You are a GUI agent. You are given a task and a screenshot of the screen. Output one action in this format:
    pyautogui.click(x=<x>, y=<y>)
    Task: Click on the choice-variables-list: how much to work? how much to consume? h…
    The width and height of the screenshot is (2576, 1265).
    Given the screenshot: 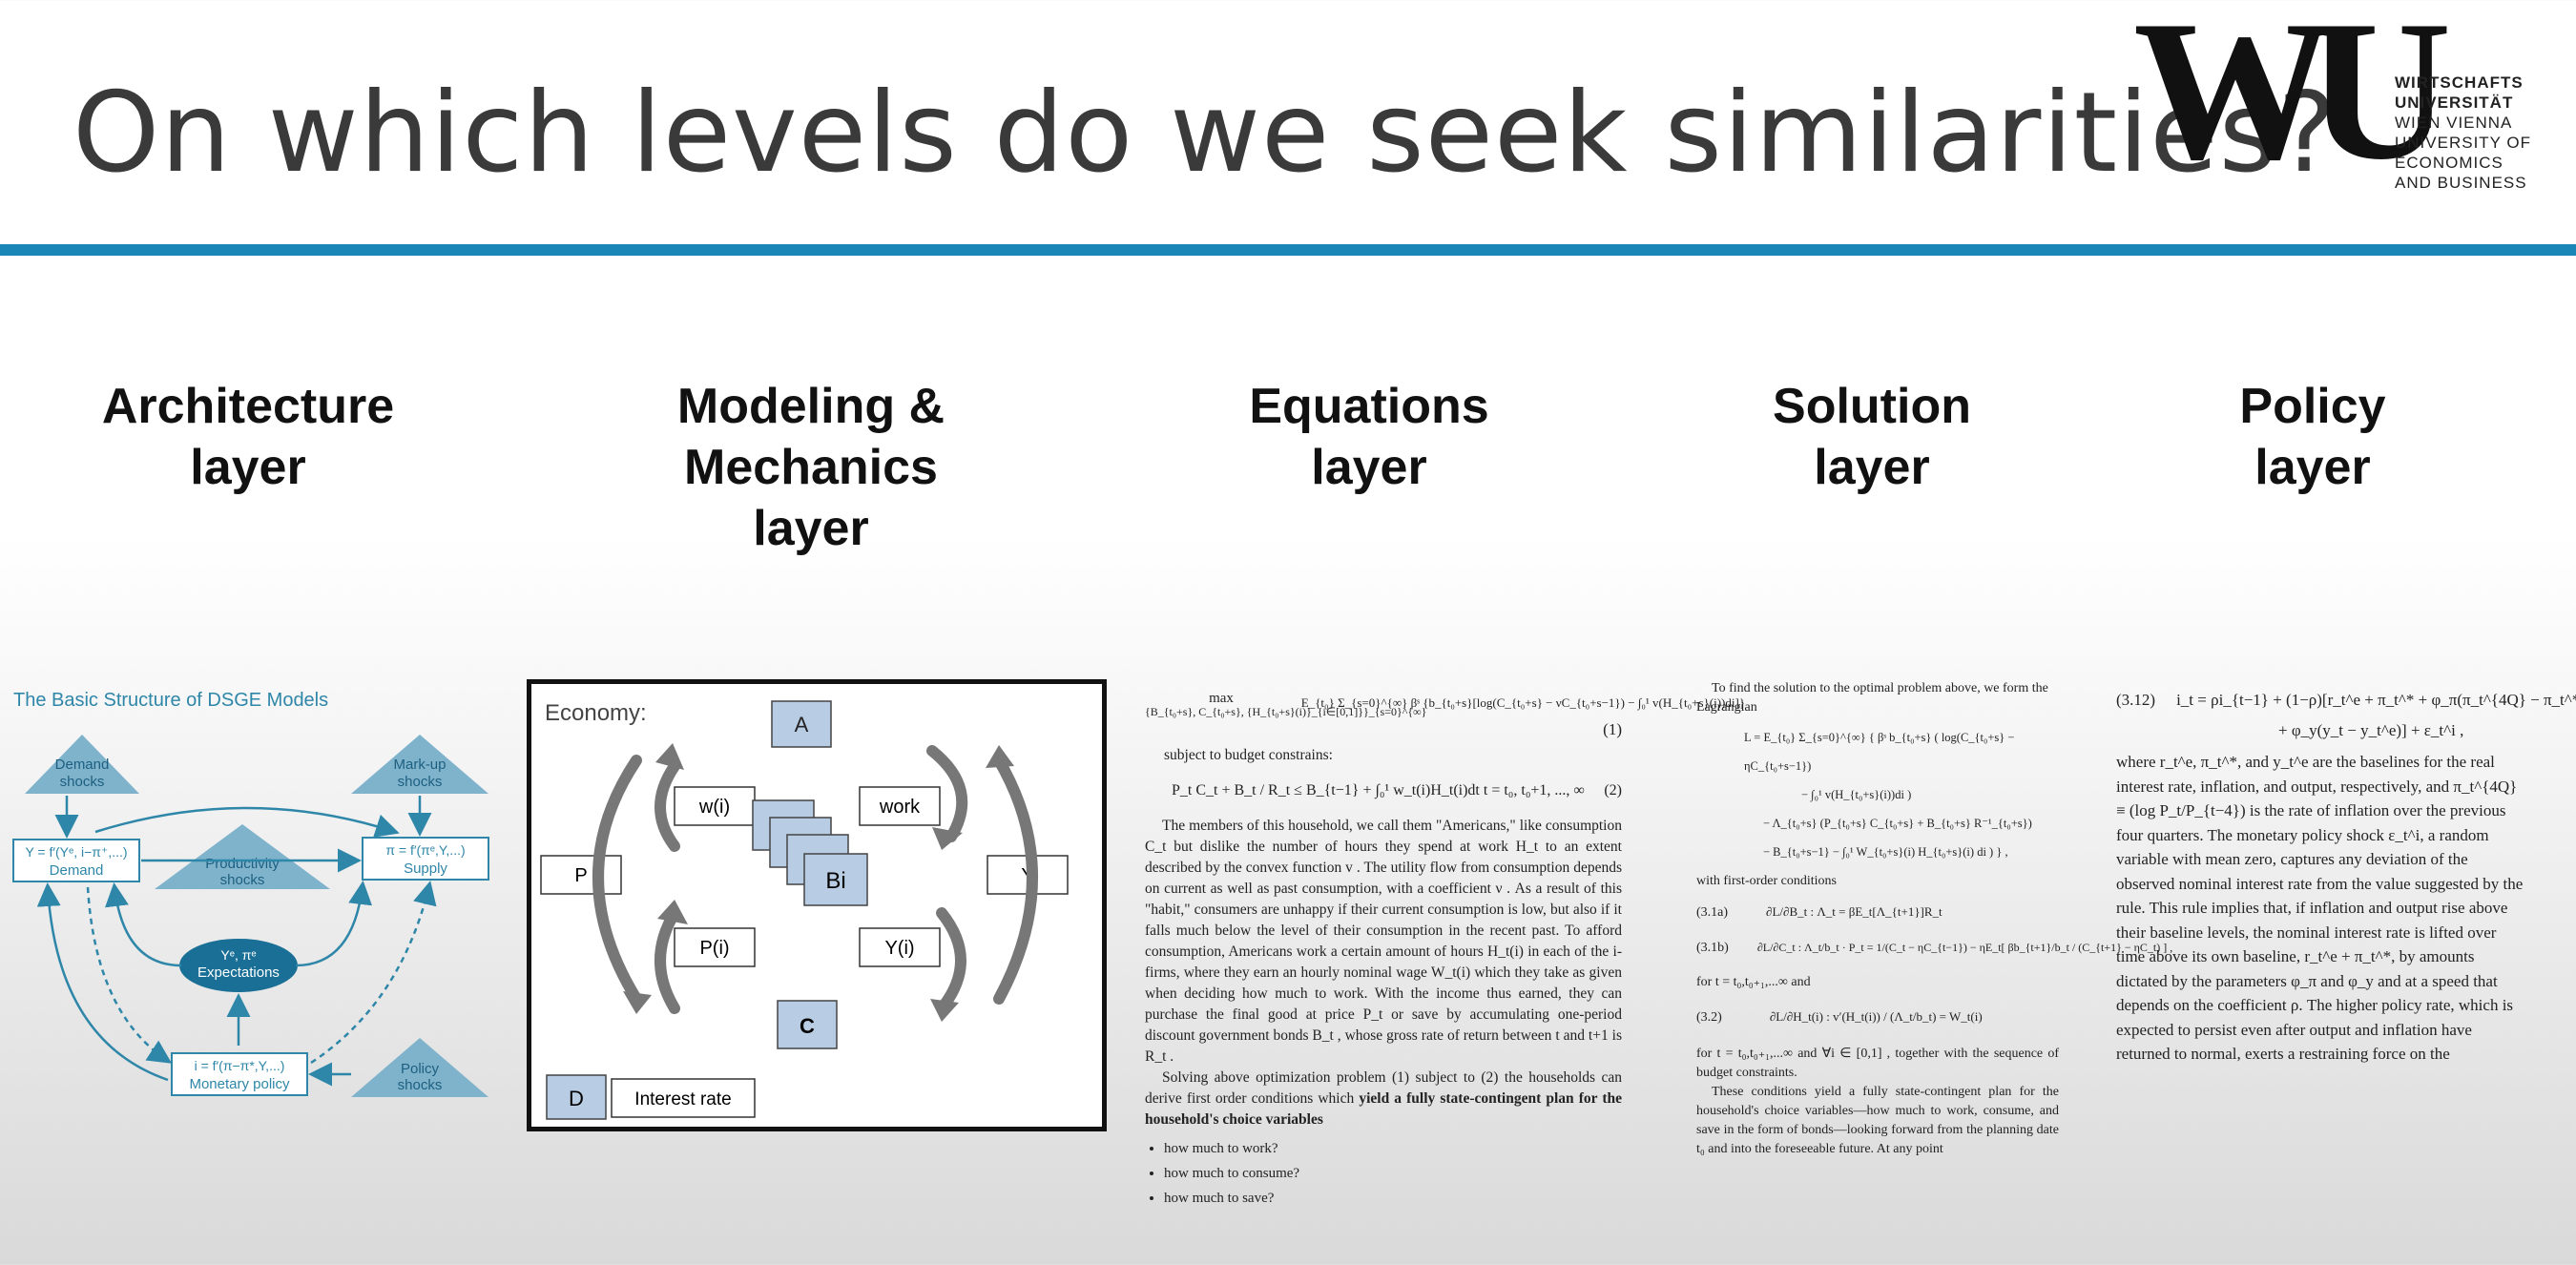 What is the action you would take?
    pyautogui.click(x=1393, y=1173)
    